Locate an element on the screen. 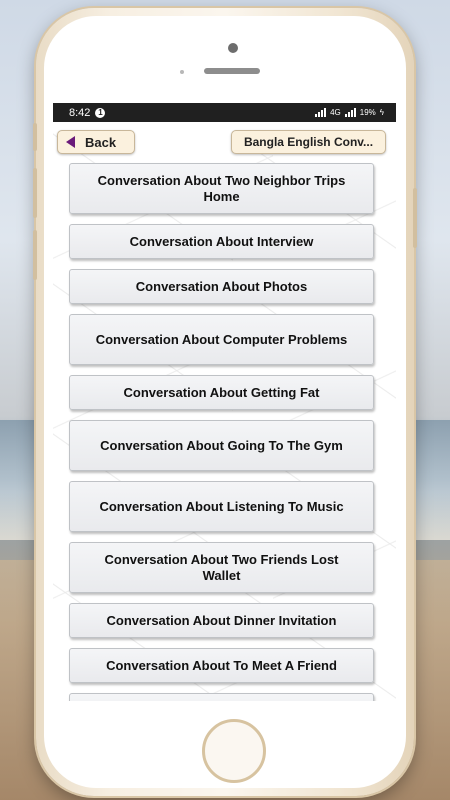 This screenshot has height=800, width=450. back-arrow-icon is located at coordinates (70, 142).